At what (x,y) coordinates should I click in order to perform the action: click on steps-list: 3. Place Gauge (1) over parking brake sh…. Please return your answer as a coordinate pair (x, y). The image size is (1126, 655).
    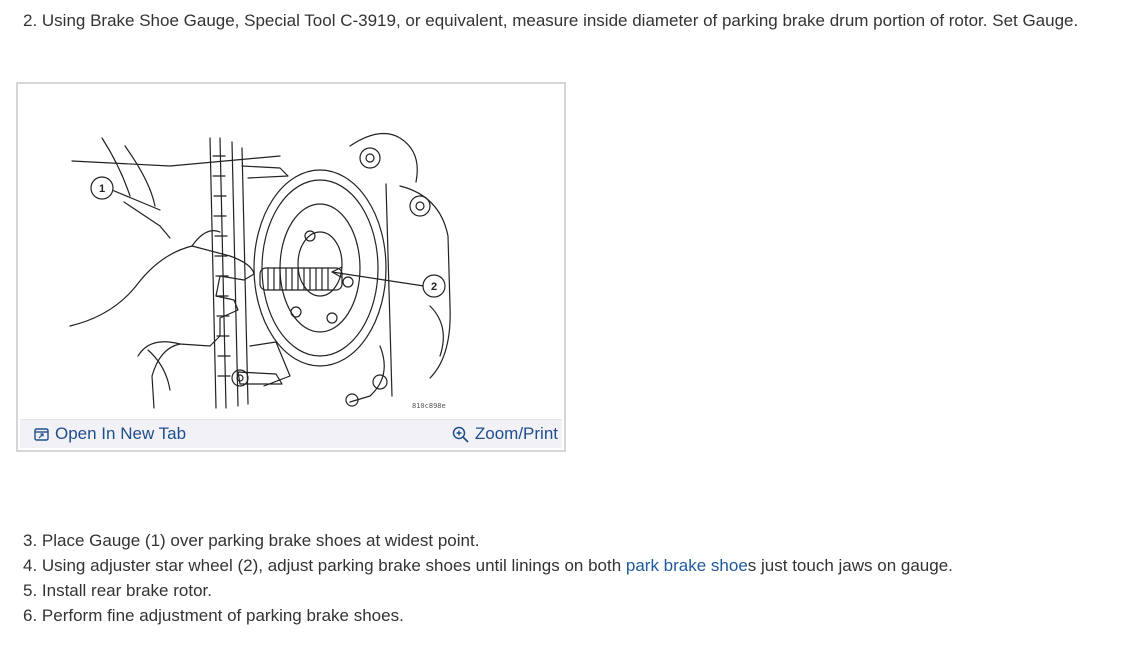
    Looking at the image, I should click on (488, 578).